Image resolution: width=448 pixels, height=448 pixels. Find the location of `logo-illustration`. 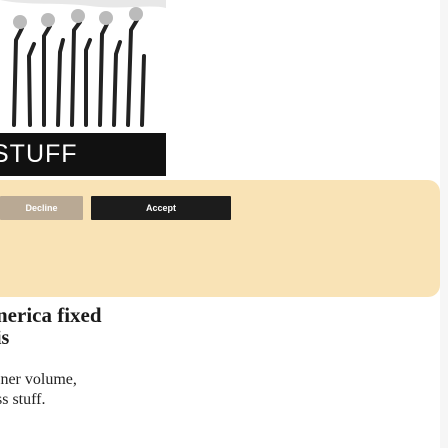

logo-illustration is located at coordinates (83, 68).